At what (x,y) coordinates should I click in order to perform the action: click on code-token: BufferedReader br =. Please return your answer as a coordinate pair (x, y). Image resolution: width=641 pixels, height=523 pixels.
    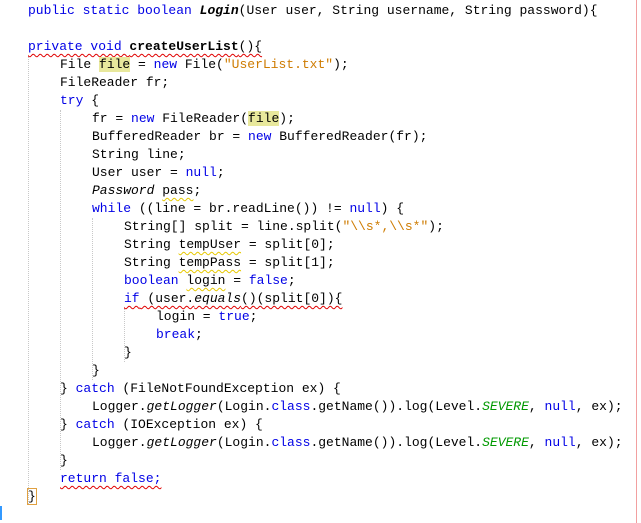
    Looking at the image, I should click on (170, 136).